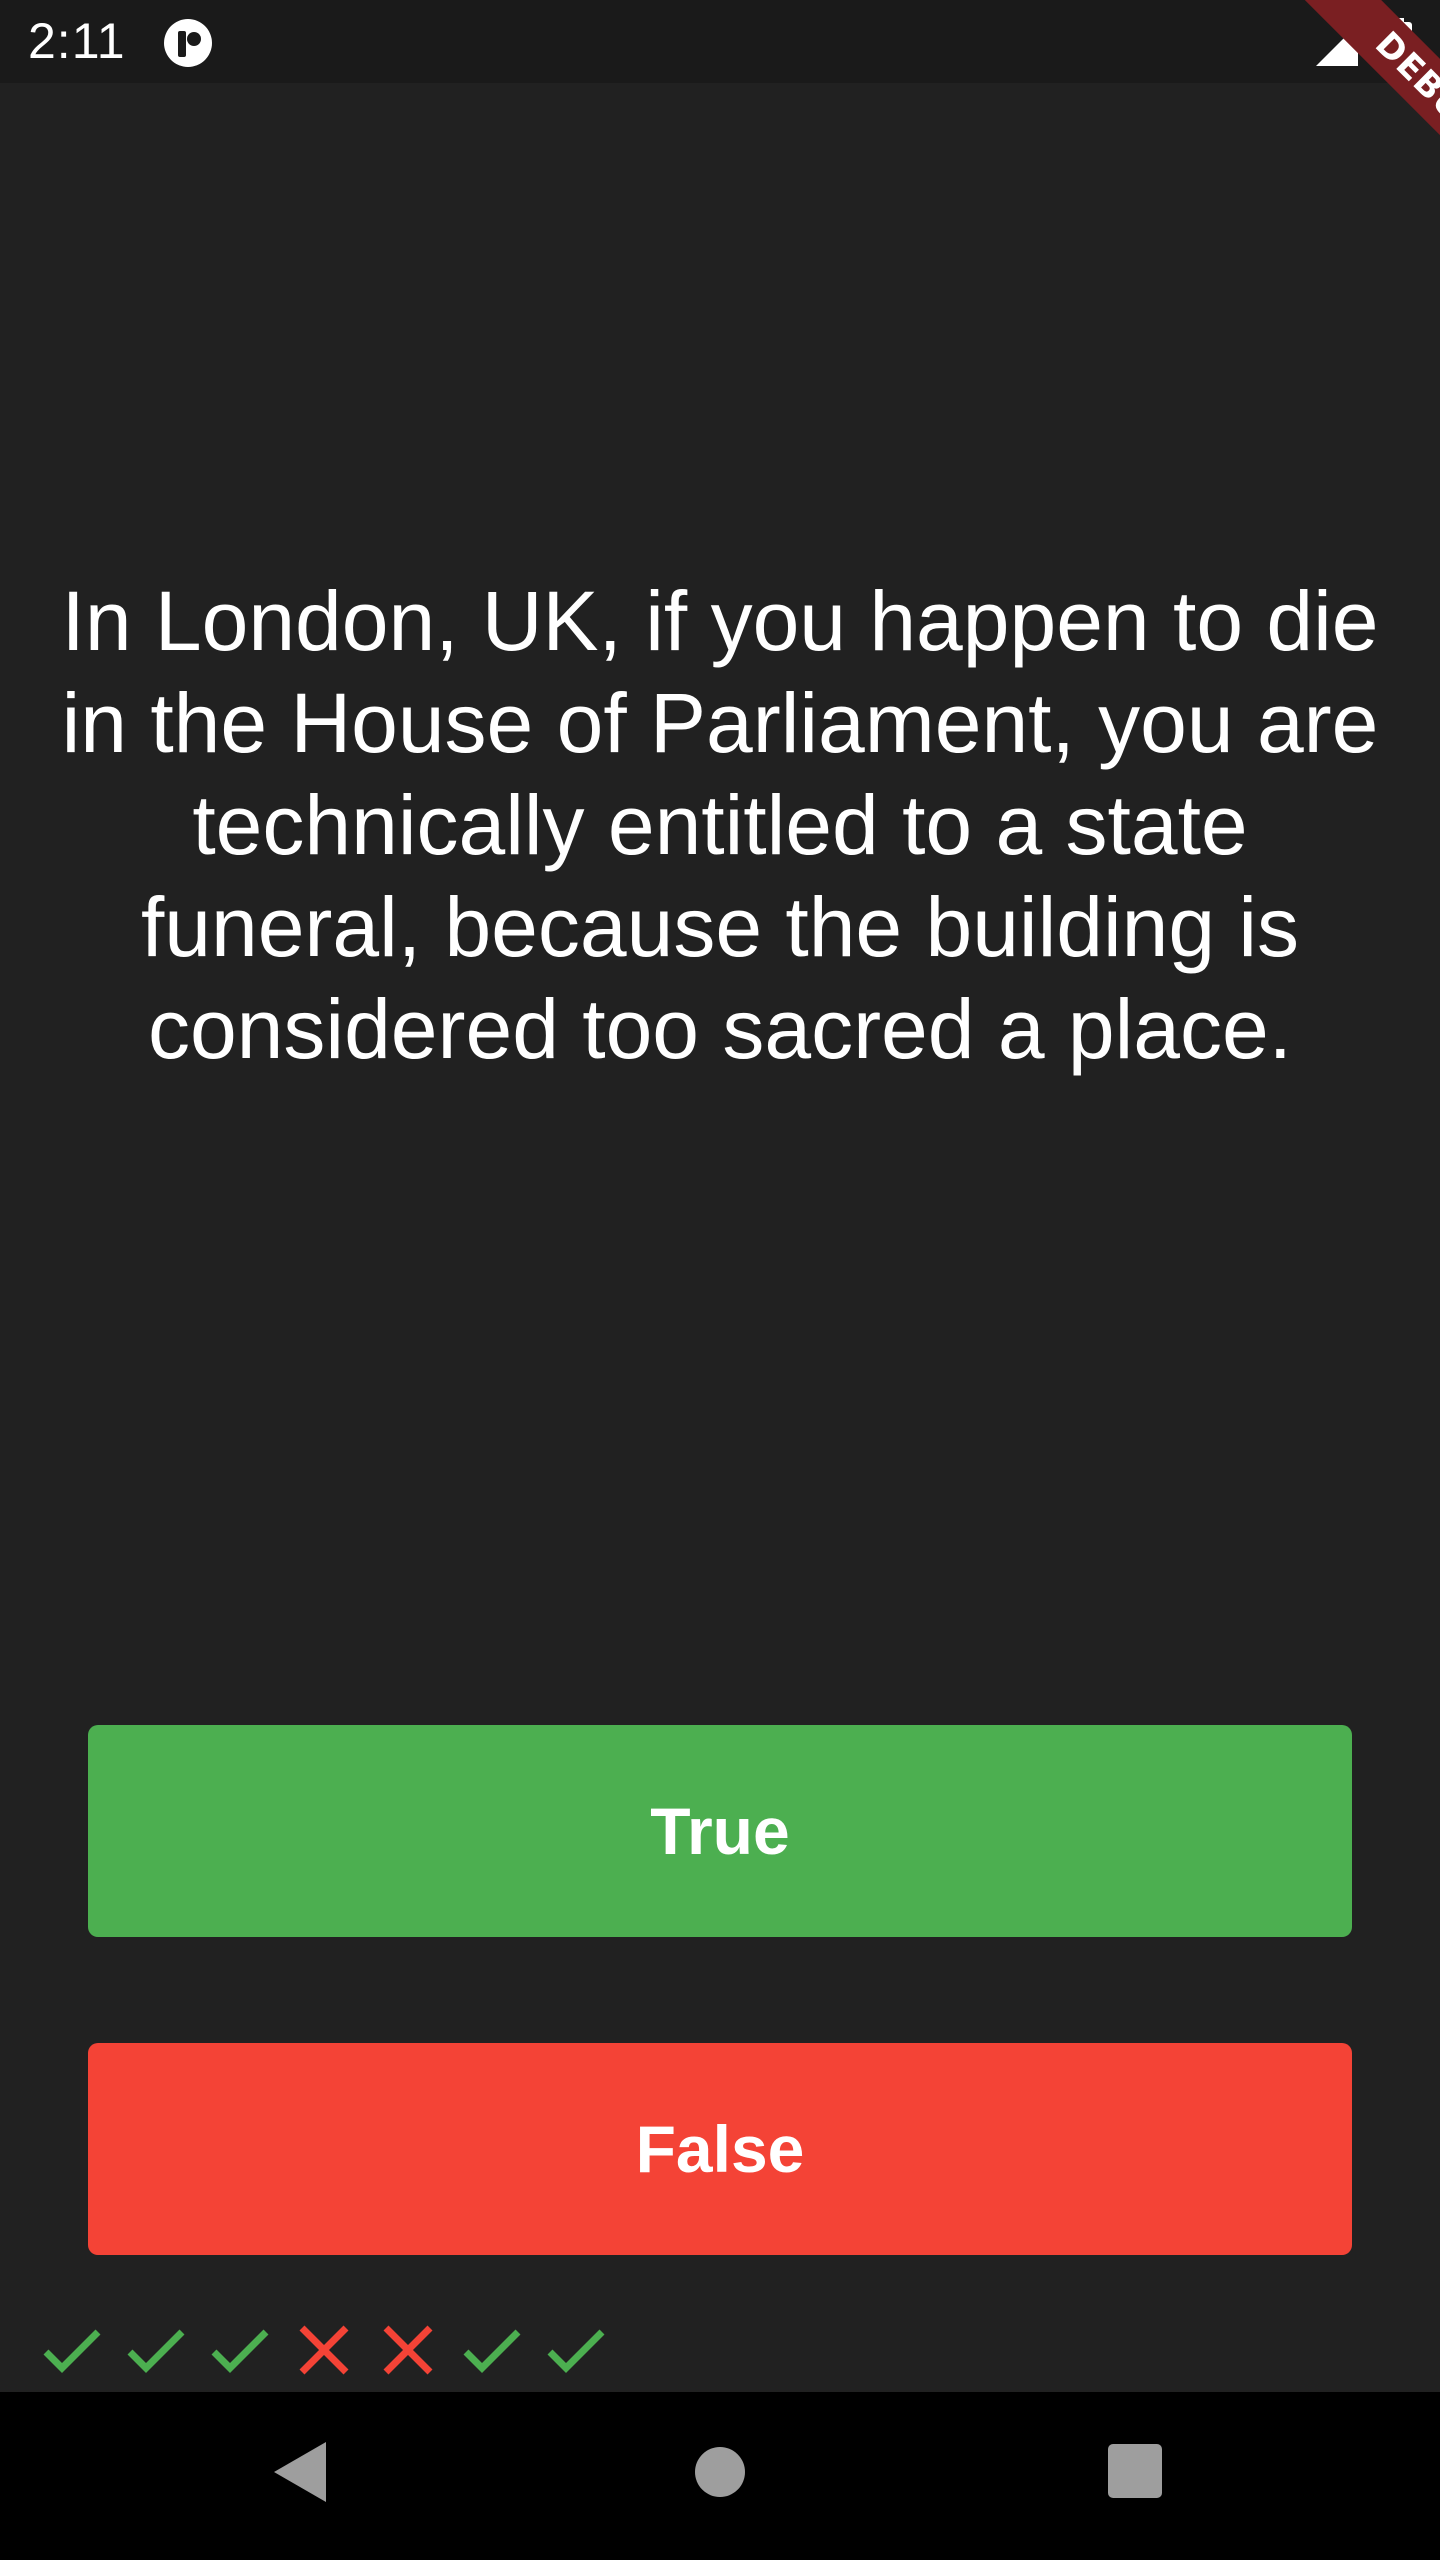 The width and height of the screenshot is (1440, 2560). I want to click on score-keeper, so click(324, 2351).